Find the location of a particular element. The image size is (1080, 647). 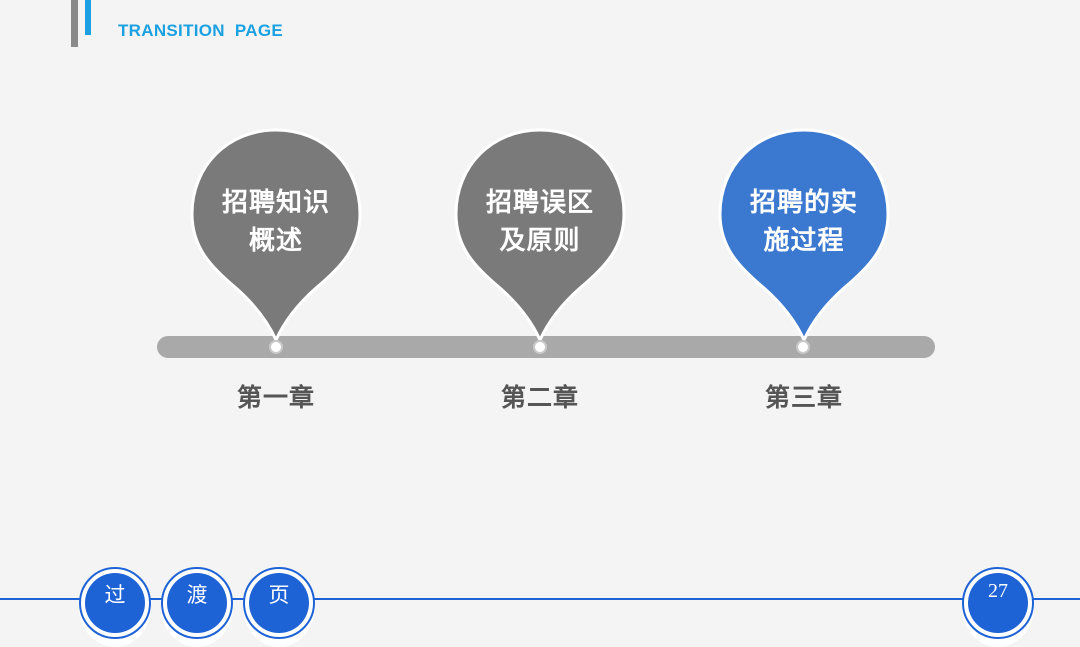

page-title: TRANSITION PAGE is located at coordinates (201, 30).